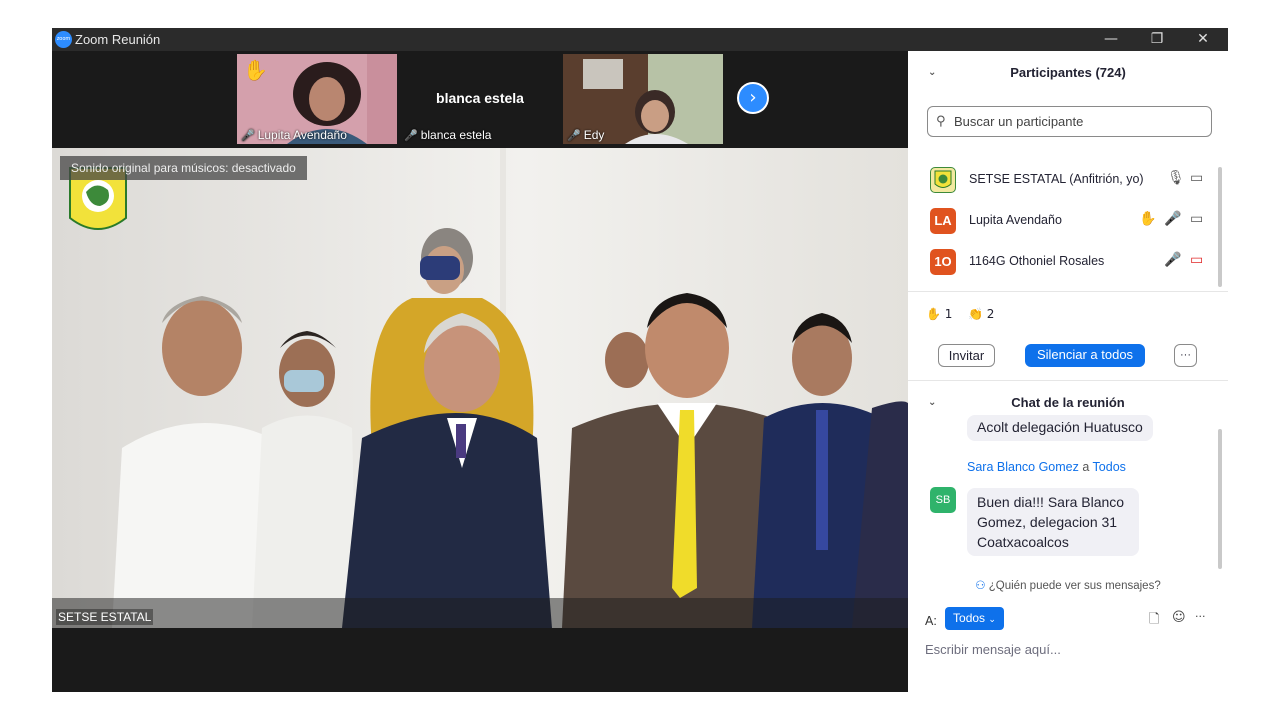 The height and width of the screenshot is (720, 1280). What do you see at coordinates (931, 621) in the screenshot?
I see `recipient-label: A:` at bounding box center [931, 621].